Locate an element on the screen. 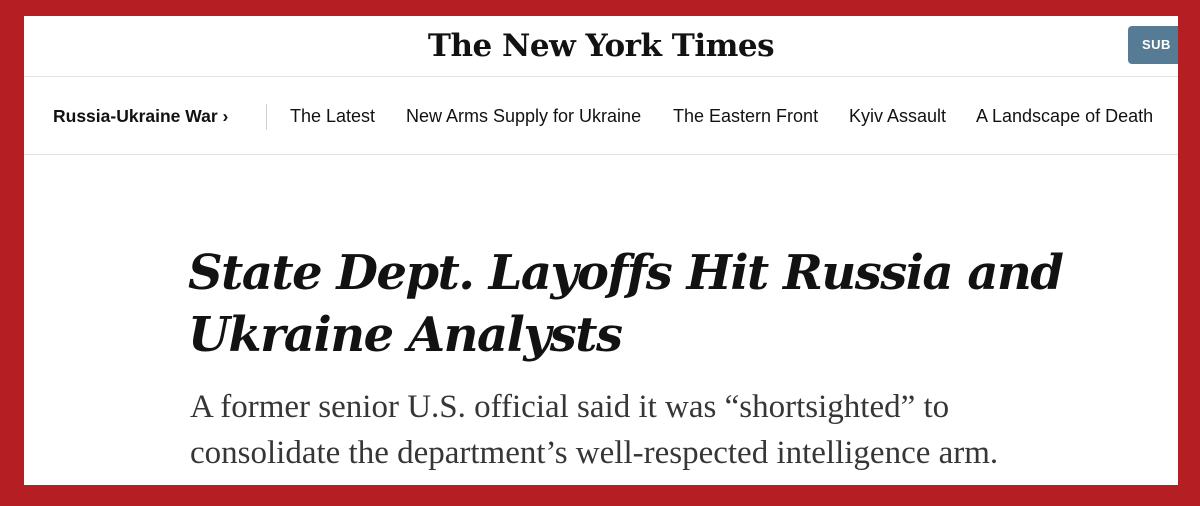  headline-line-1: State Dept. Layoffs Hit Russia and is located at coordinates (626, 273).